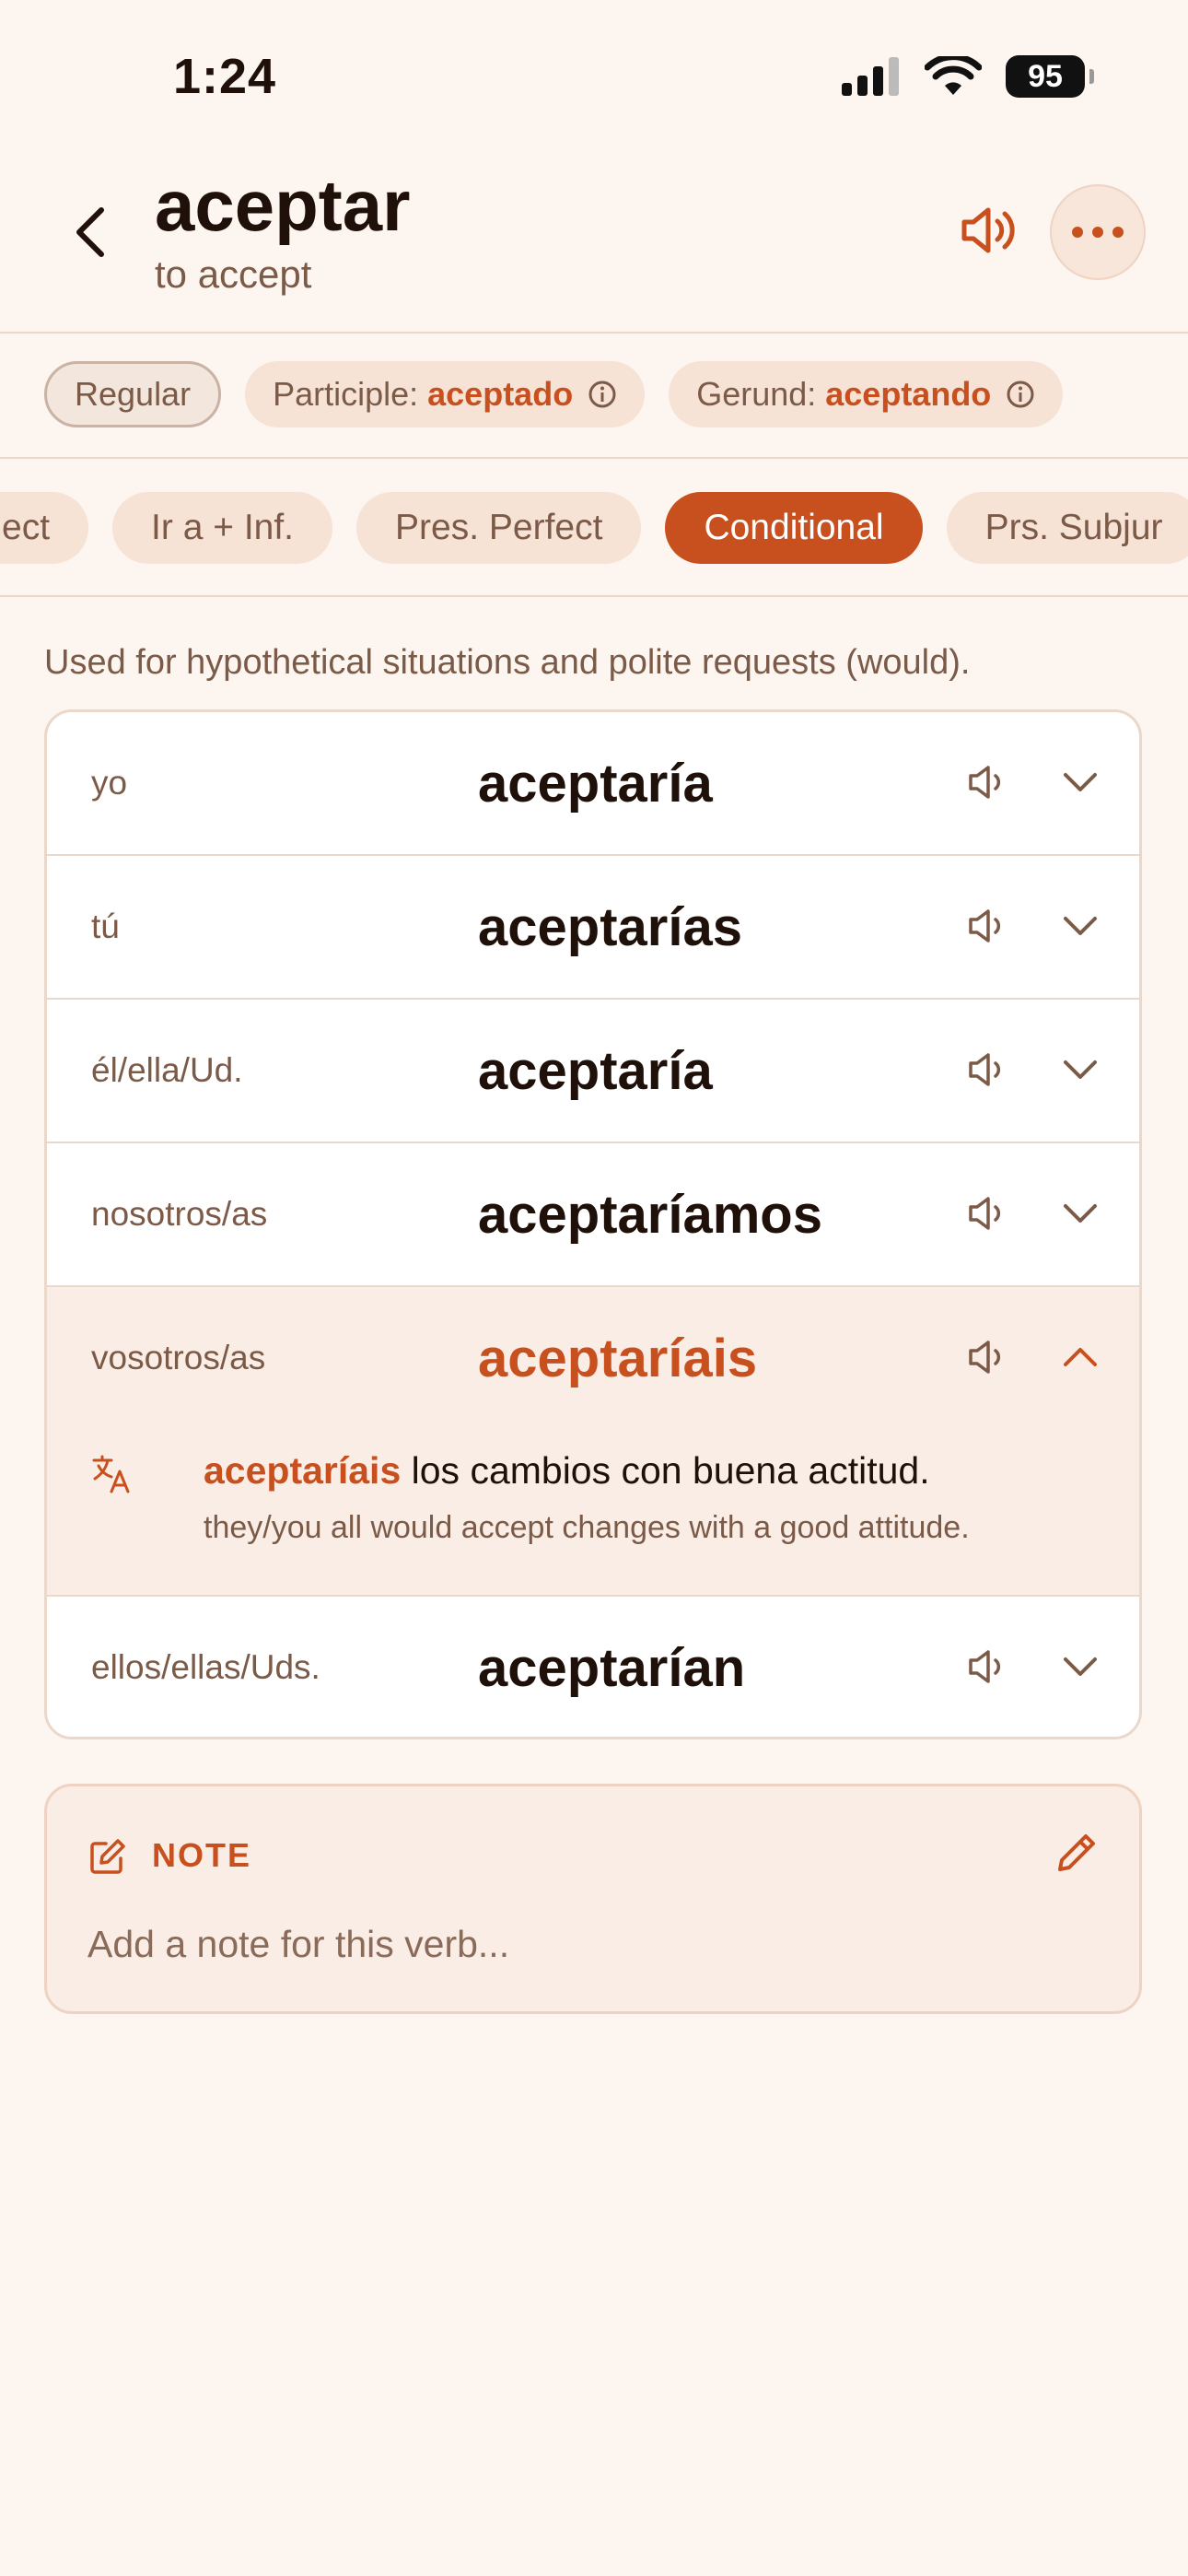  I want to click on conjugation-row-tu: tú aceptarías, so click(593, 928).